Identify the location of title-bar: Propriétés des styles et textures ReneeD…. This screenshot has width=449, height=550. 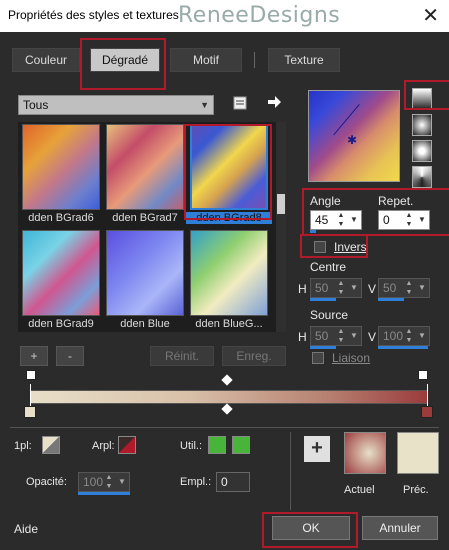
(224, 16).